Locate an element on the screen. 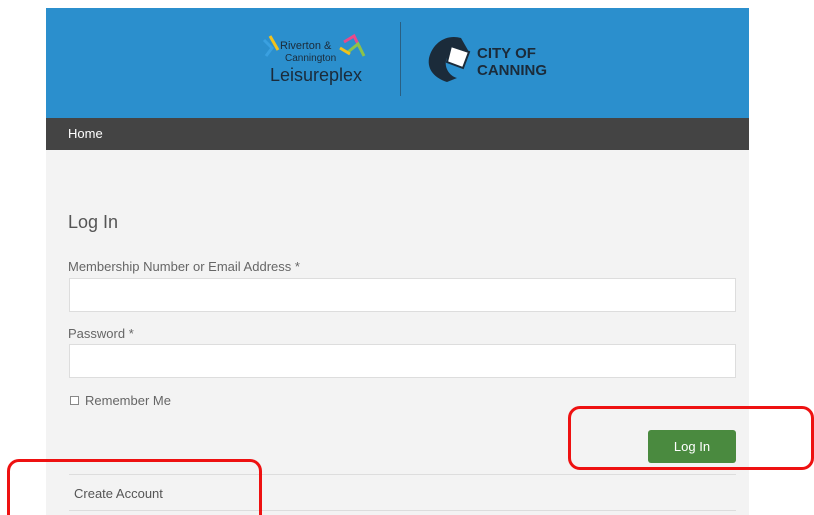 The height and width of the screenshot is (515, 814). logo-right-line1: CITY OF is located at coordinates (506, 53).